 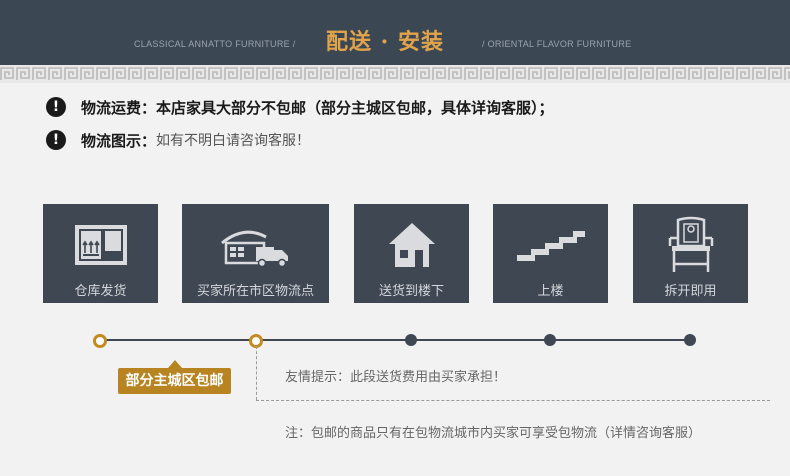 I want to click on step-unpack-and-use: 拆开即用, so click(x=690, y=253).